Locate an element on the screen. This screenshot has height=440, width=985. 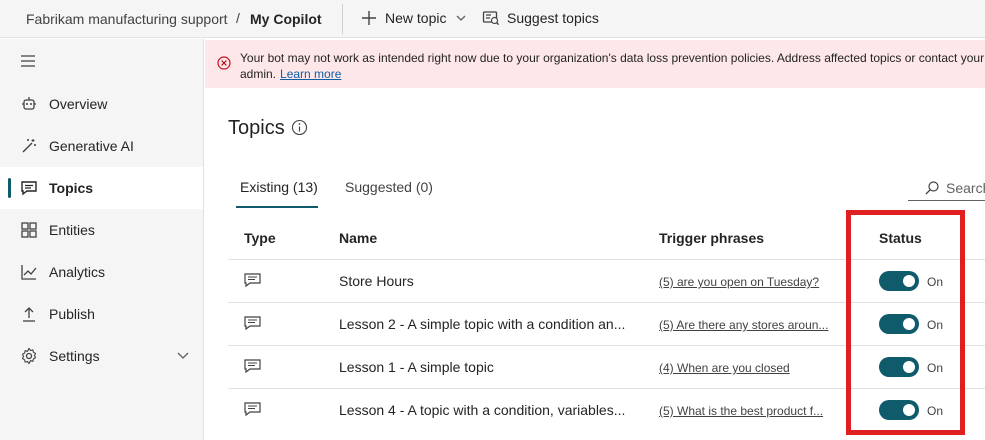
sidebar-item-label: Overview is located at coordinates (78, 104).